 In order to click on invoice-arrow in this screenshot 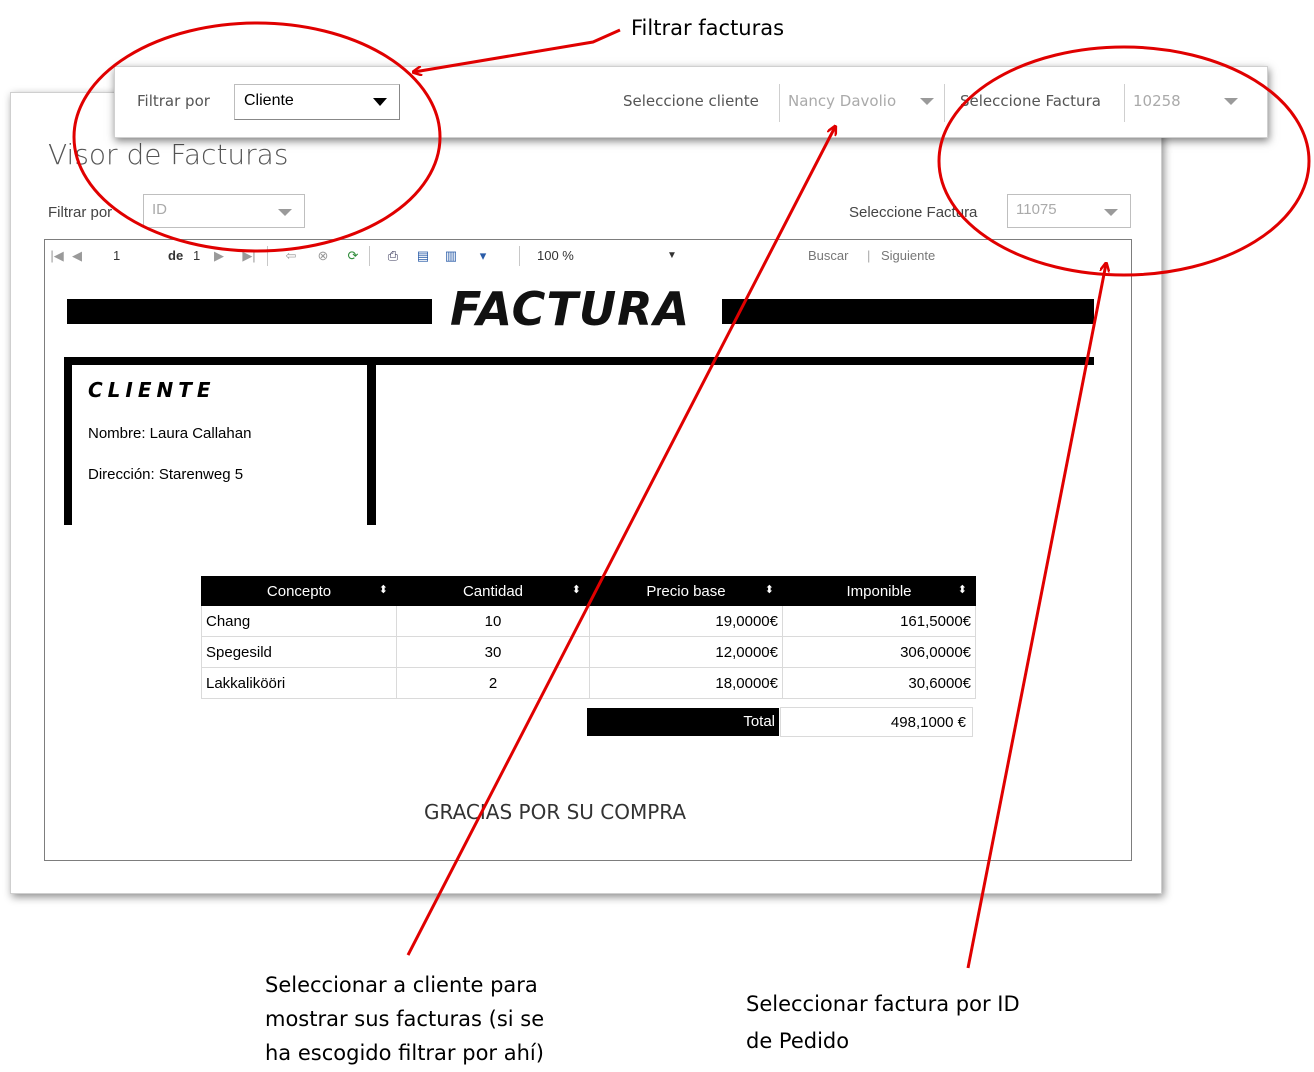, I will do `click(1036, 616)`.